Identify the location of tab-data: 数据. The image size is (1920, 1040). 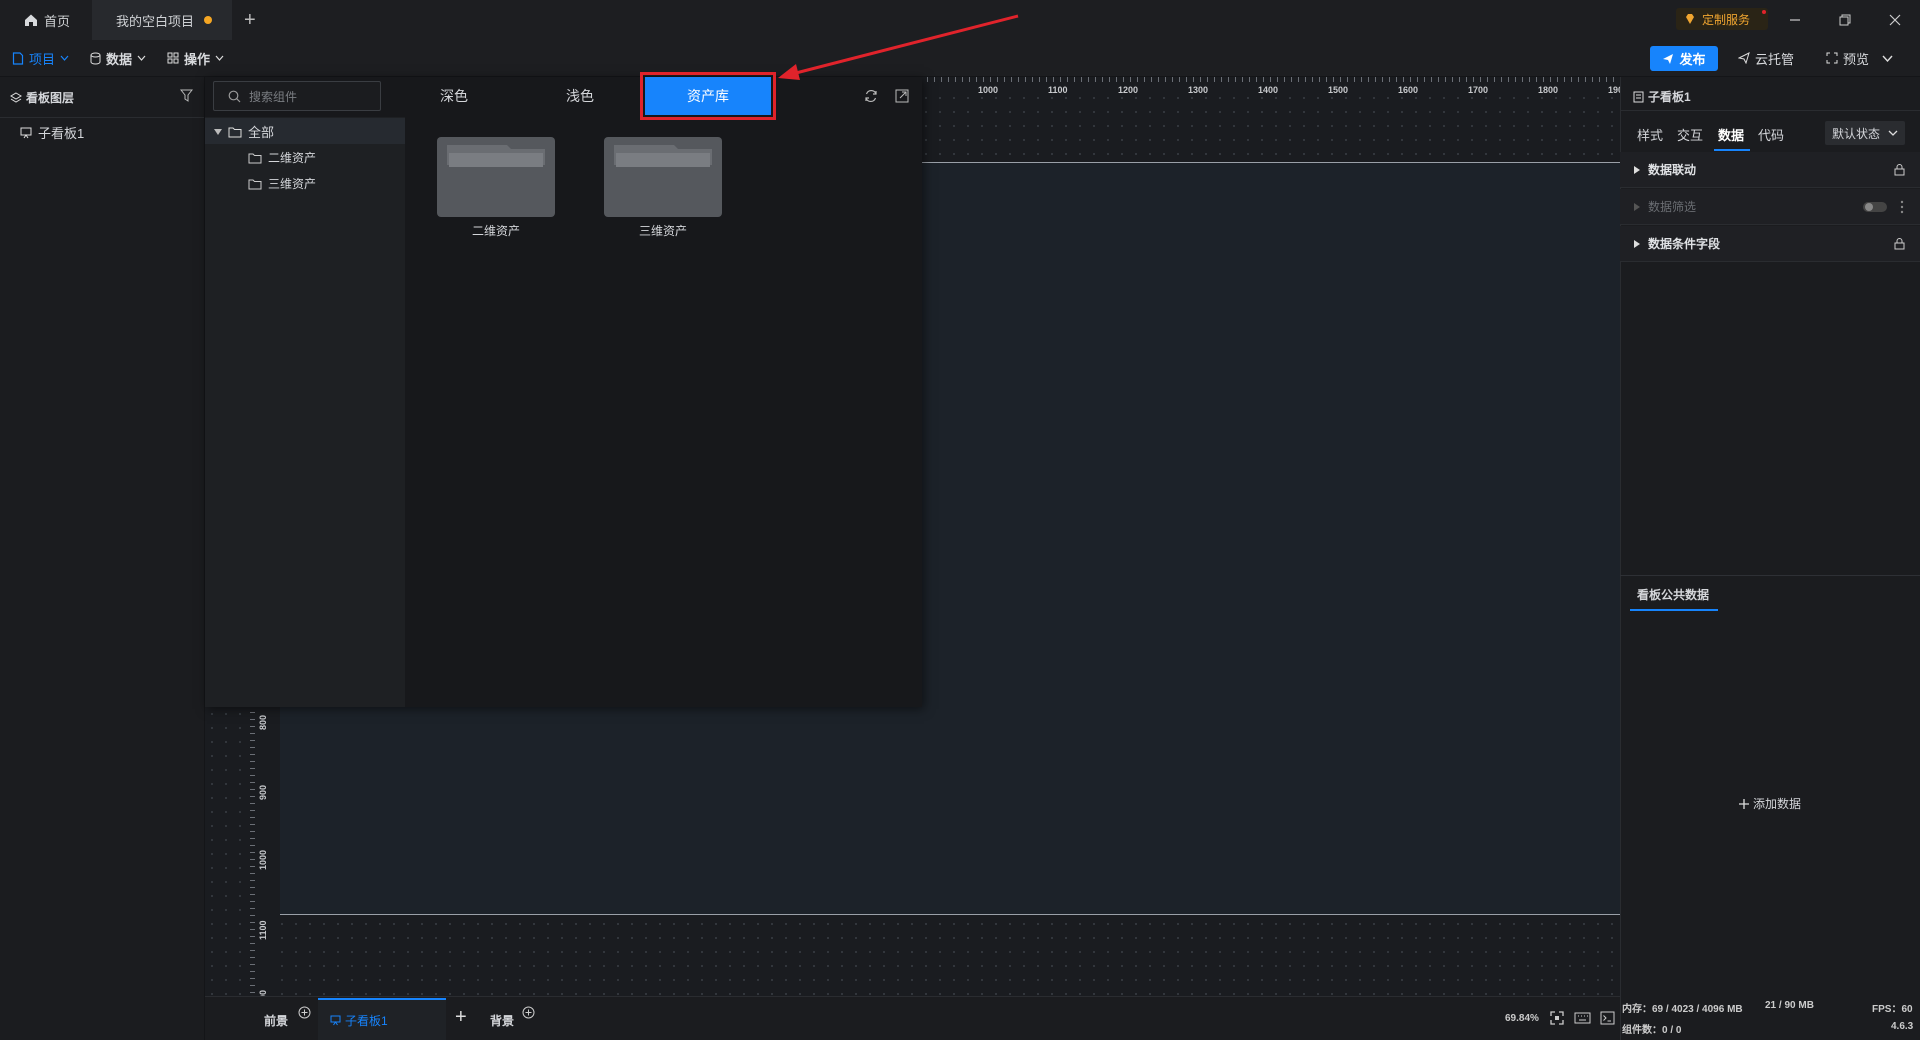
(1731, 134).